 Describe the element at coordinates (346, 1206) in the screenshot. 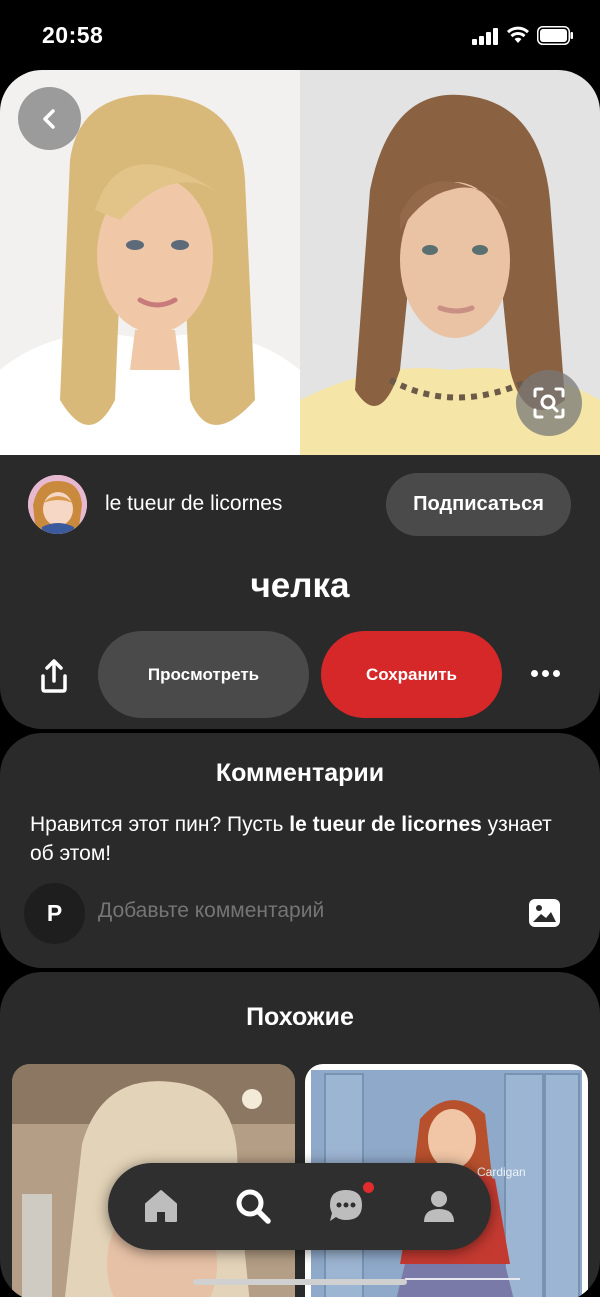

I see `messages-icon` at that location.